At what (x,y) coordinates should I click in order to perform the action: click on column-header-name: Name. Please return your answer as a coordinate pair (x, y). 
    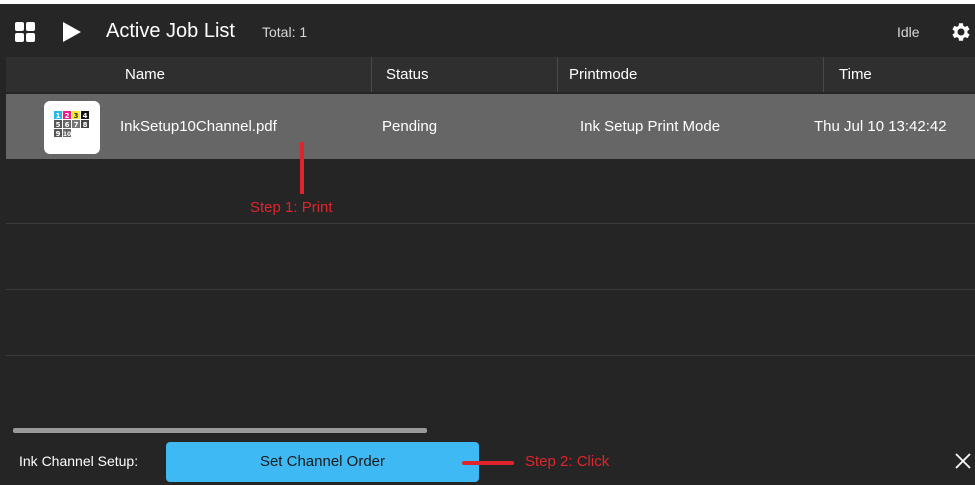
    Looking at the image, I should click on (145, 74).